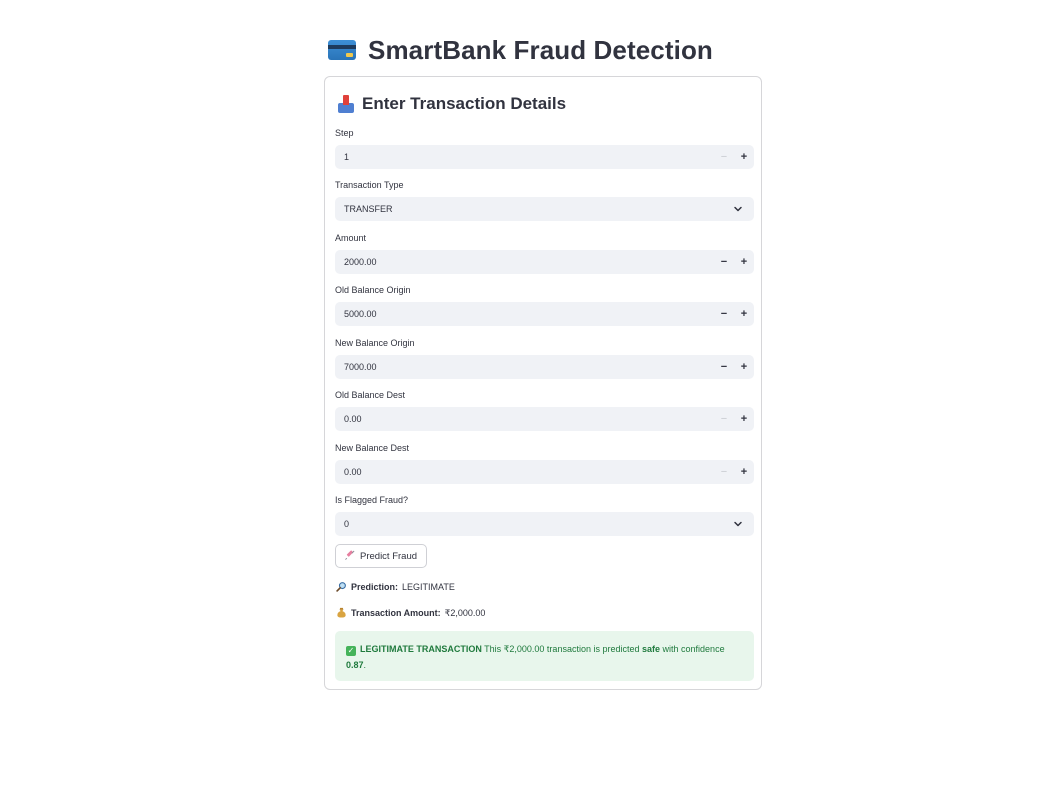 Image resolution: width=1060 pixels, height=805 pixels. I want to click on is-flagged-fraud-select: 0, so click(544, 524).